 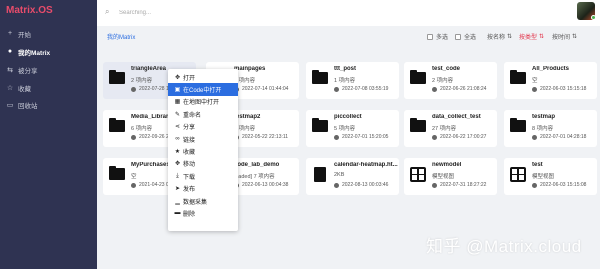 What do you see at coordinates (593, 17) in the screenshot?
I see `online-status-icon` at bounding box center [593, 17].